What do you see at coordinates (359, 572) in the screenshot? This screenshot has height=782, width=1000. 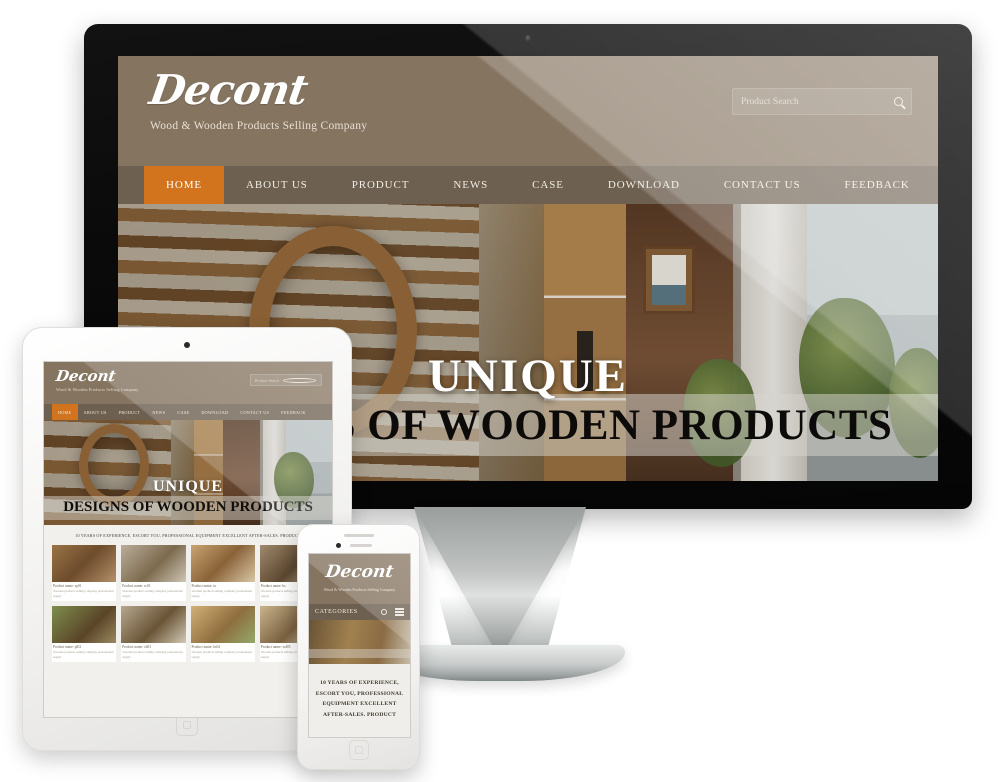 I see `phone-logo-wordmark: Decont` at bounding box center [359, 572].